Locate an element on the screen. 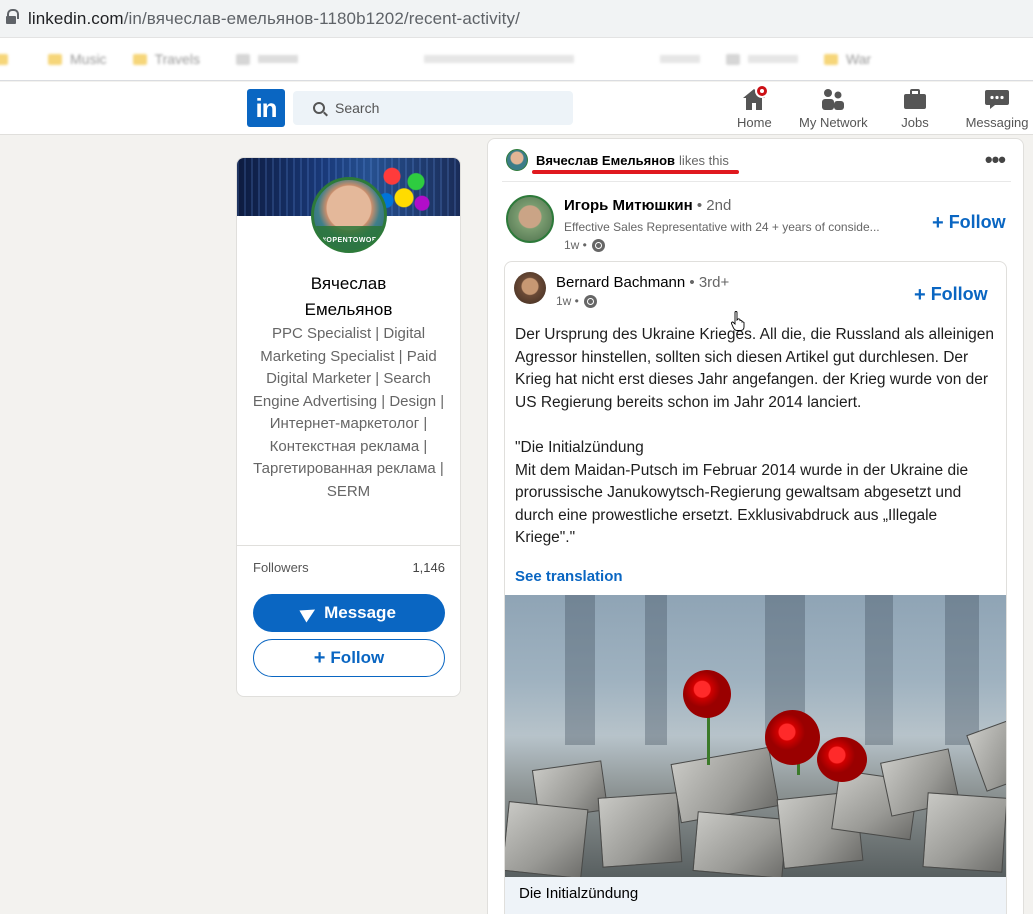  search-icon is located at coordinates (319, 108).